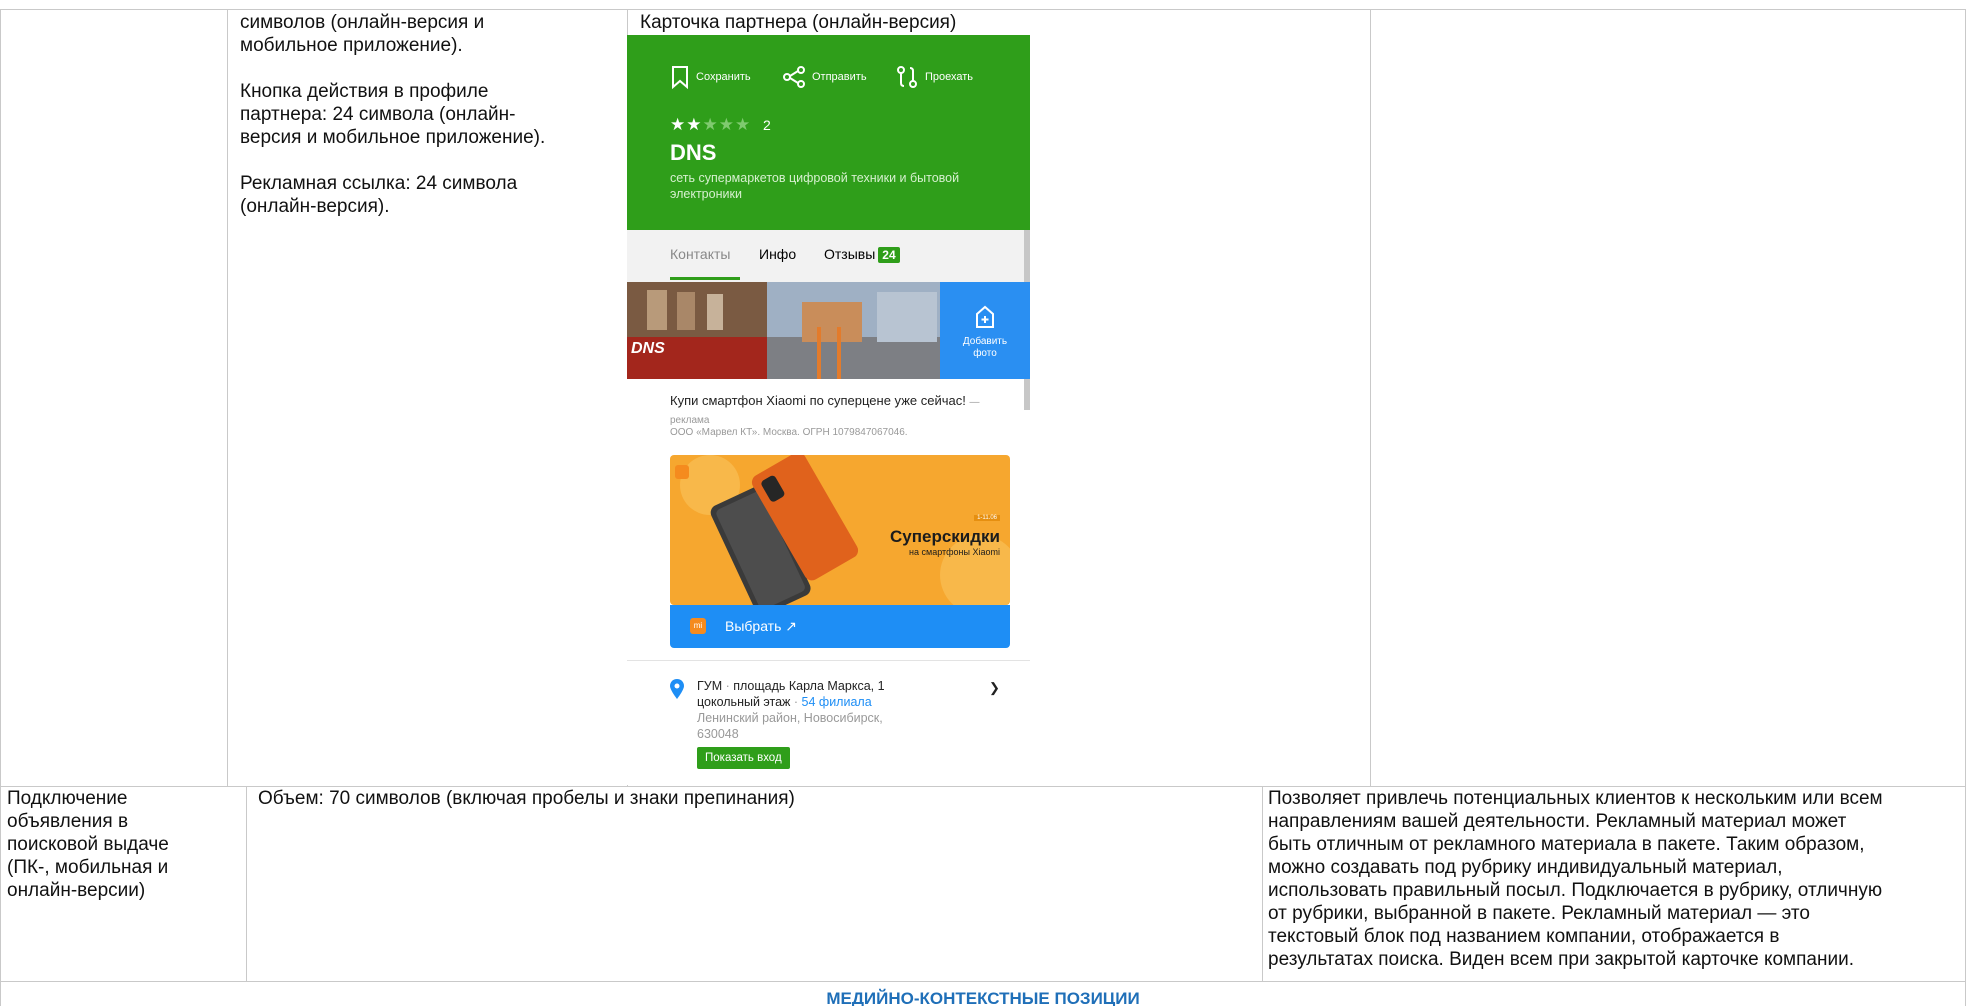 The image size is (1966, 1006). What do you see at coordinates (743, 758) in the screenshot?
I see `show-entry-button: Показать вход` at bounding box center [743, 758].